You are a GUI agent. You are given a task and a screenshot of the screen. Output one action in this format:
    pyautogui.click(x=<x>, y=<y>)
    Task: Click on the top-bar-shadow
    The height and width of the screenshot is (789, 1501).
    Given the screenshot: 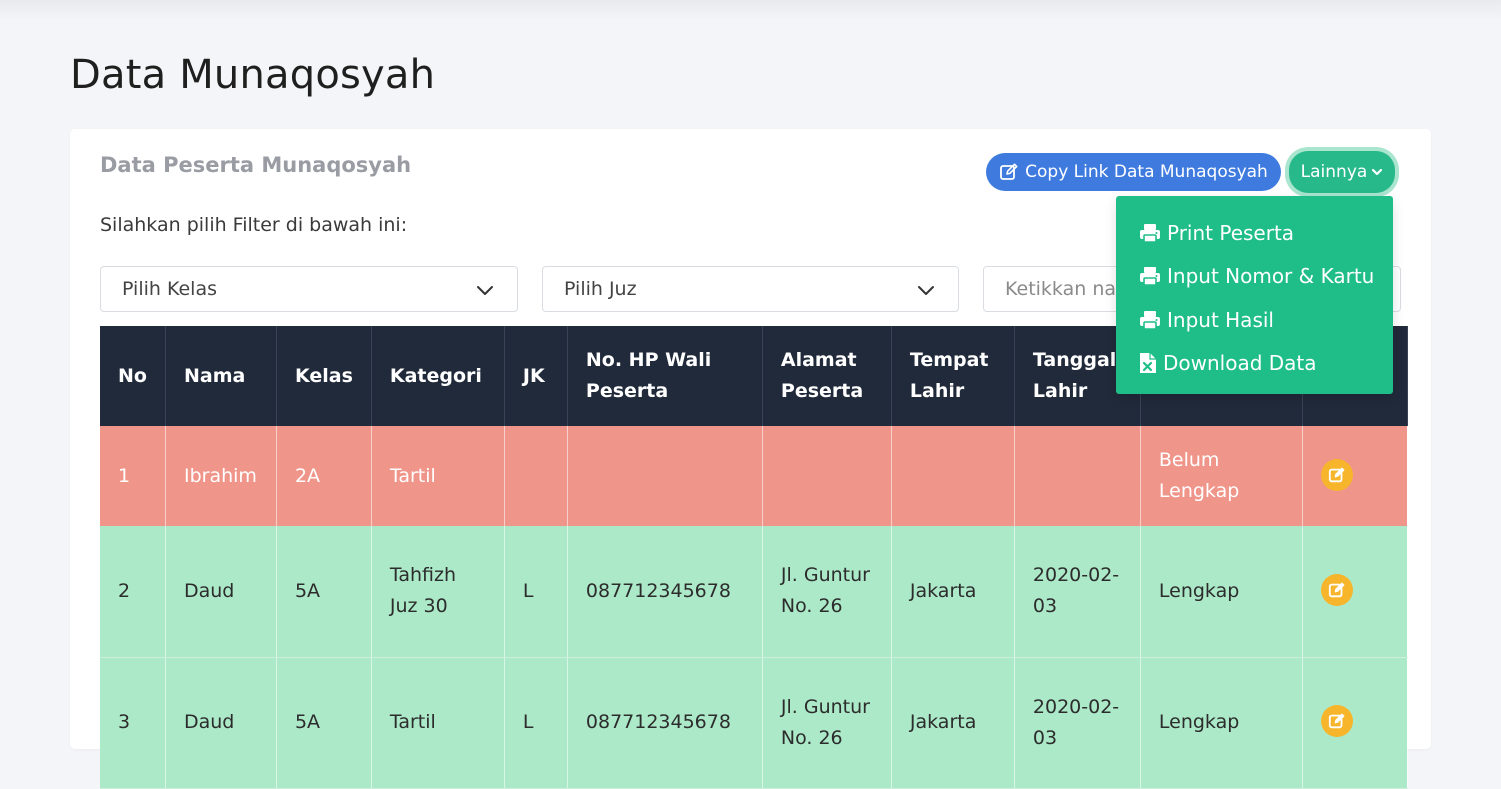 What is the action you would take?
    pyautogui.click(x=750, y=10)
    